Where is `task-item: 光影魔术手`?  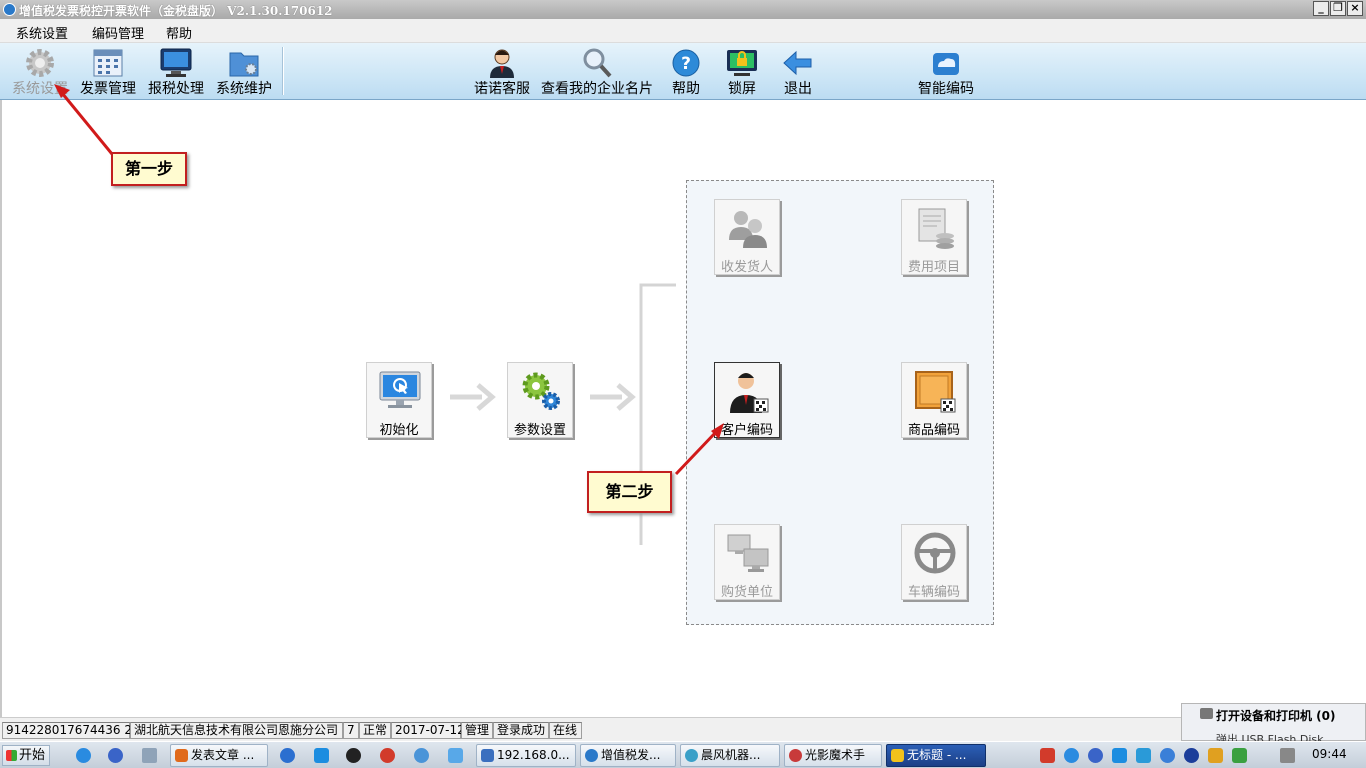 task-item: 光影魔术手 is located at coordinates (833, 755).